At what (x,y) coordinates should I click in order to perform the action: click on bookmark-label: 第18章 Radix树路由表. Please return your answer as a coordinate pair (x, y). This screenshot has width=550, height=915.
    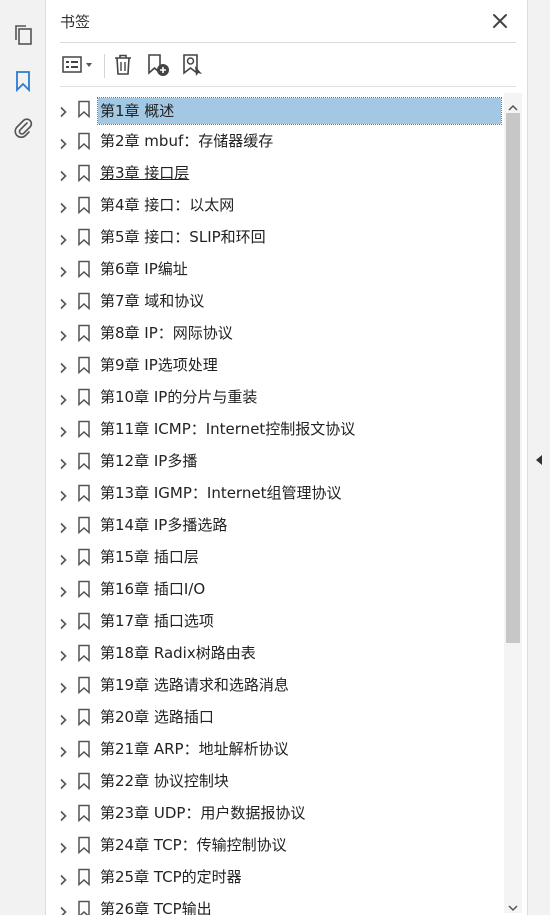
    Looking at the image, I should click on (178, 653).